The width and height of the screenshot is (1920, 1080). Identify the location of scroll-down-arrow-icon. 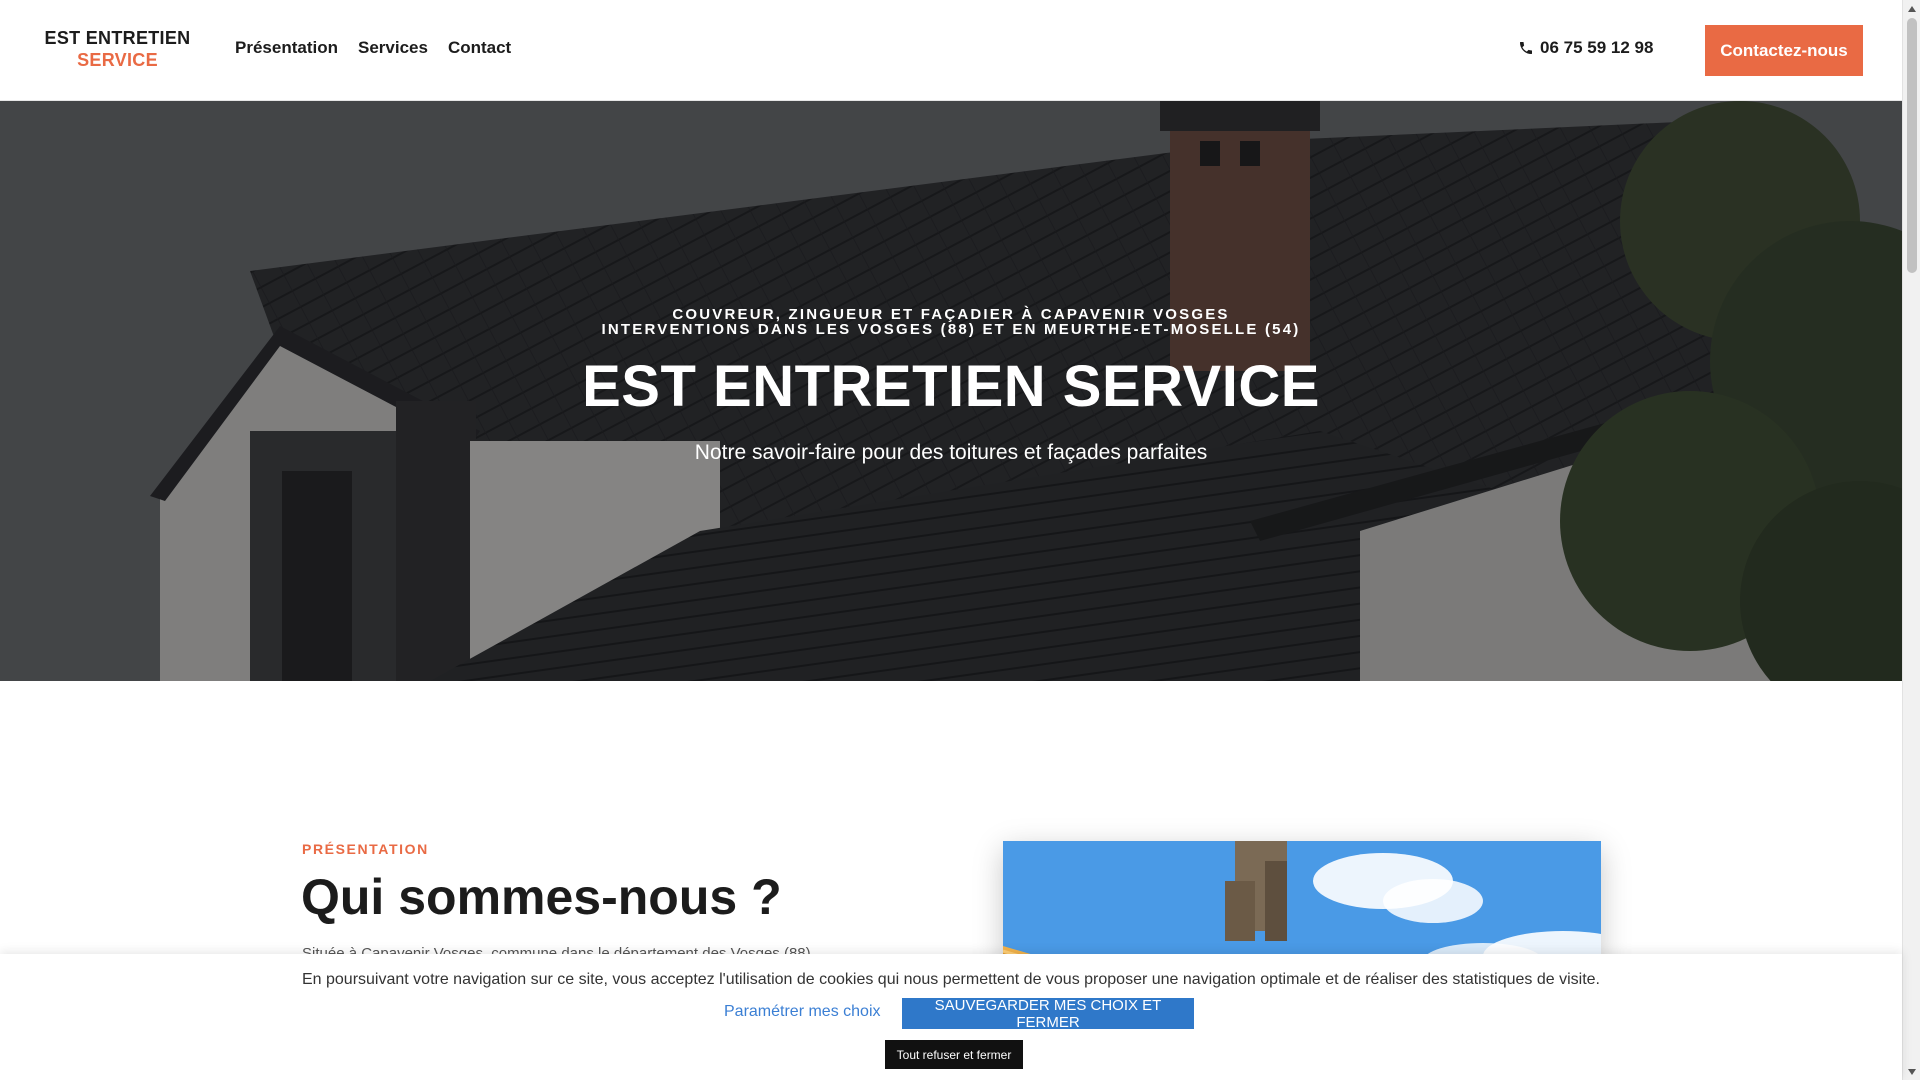
(1911, 1071).